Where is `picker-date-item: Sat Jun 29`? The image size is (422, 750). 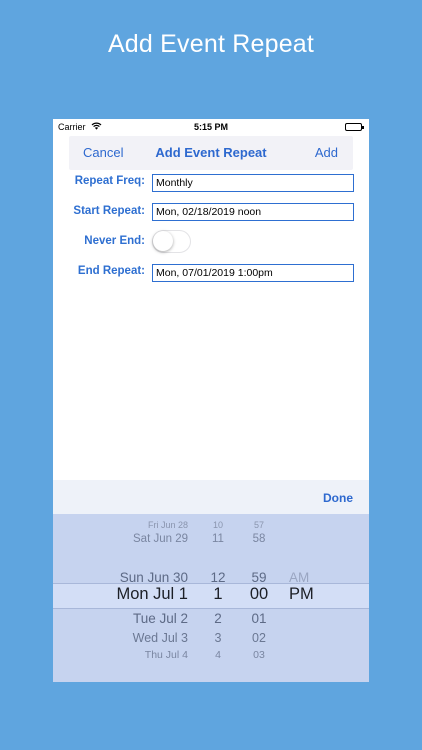
picker-date-item: Sat Jun 29 is located at coordinates (160, 539).